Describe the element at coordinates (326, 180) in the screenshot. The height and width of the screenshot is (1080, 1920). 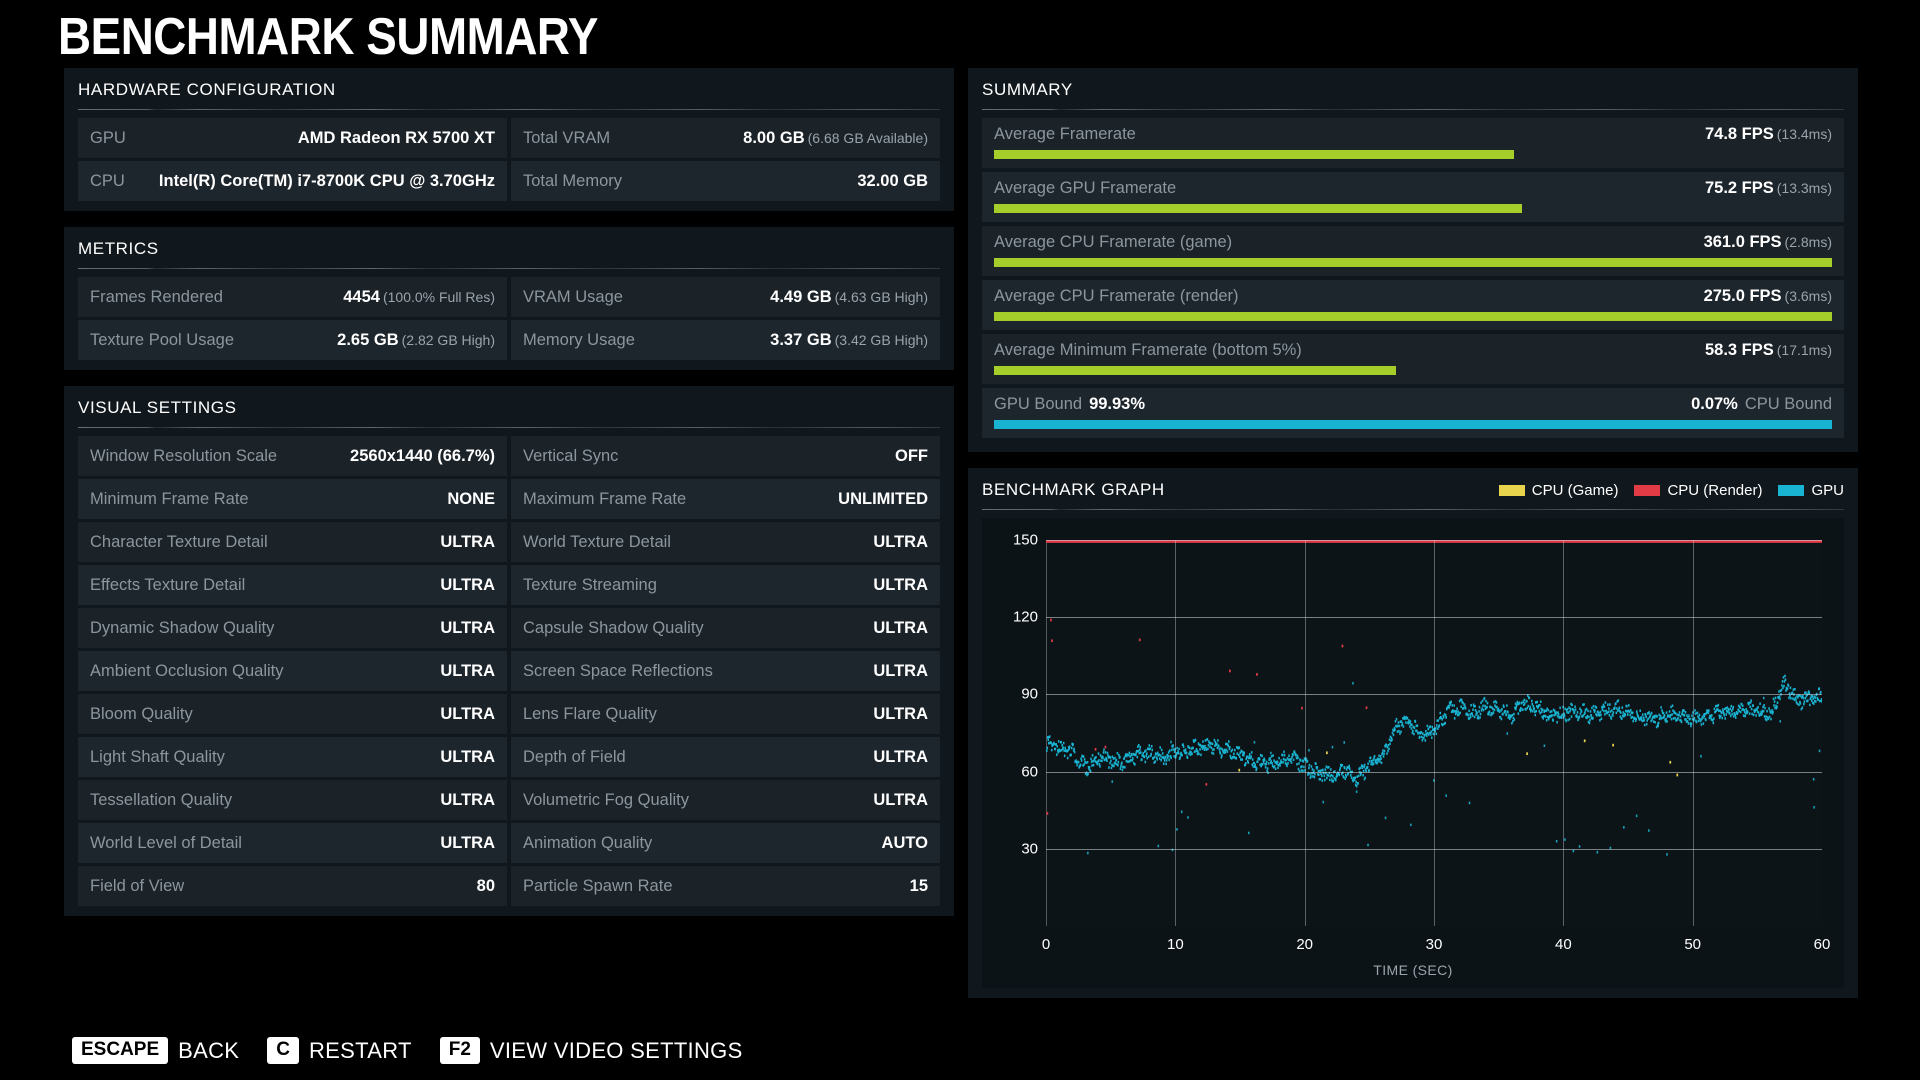
I see `hardware-row-value: Intel(R) Core(TM) i7-8700K CPU @ 3.70GHz` at that location.